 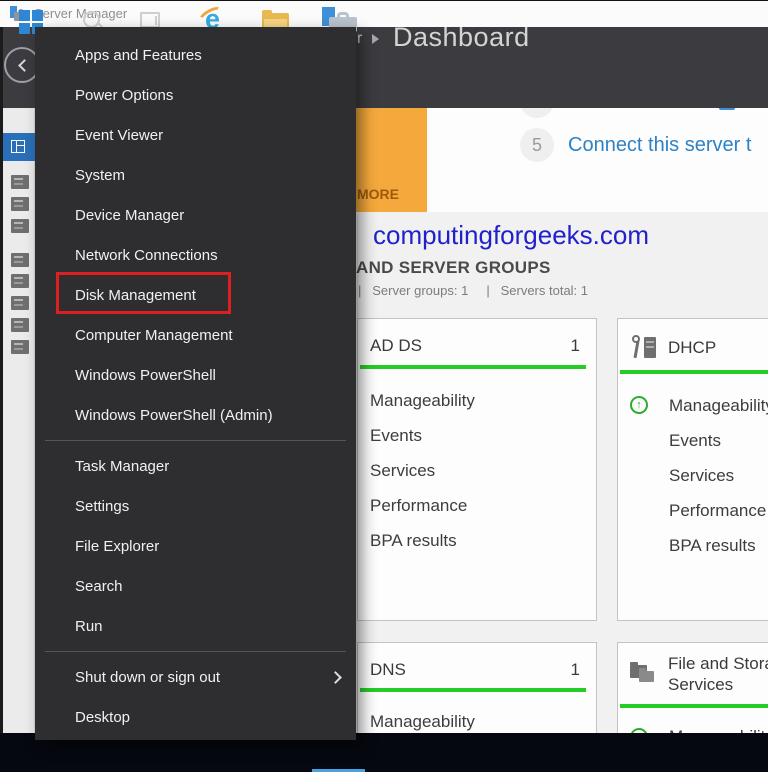 I want to click on status-up-icon, so click(x=639, y=405).